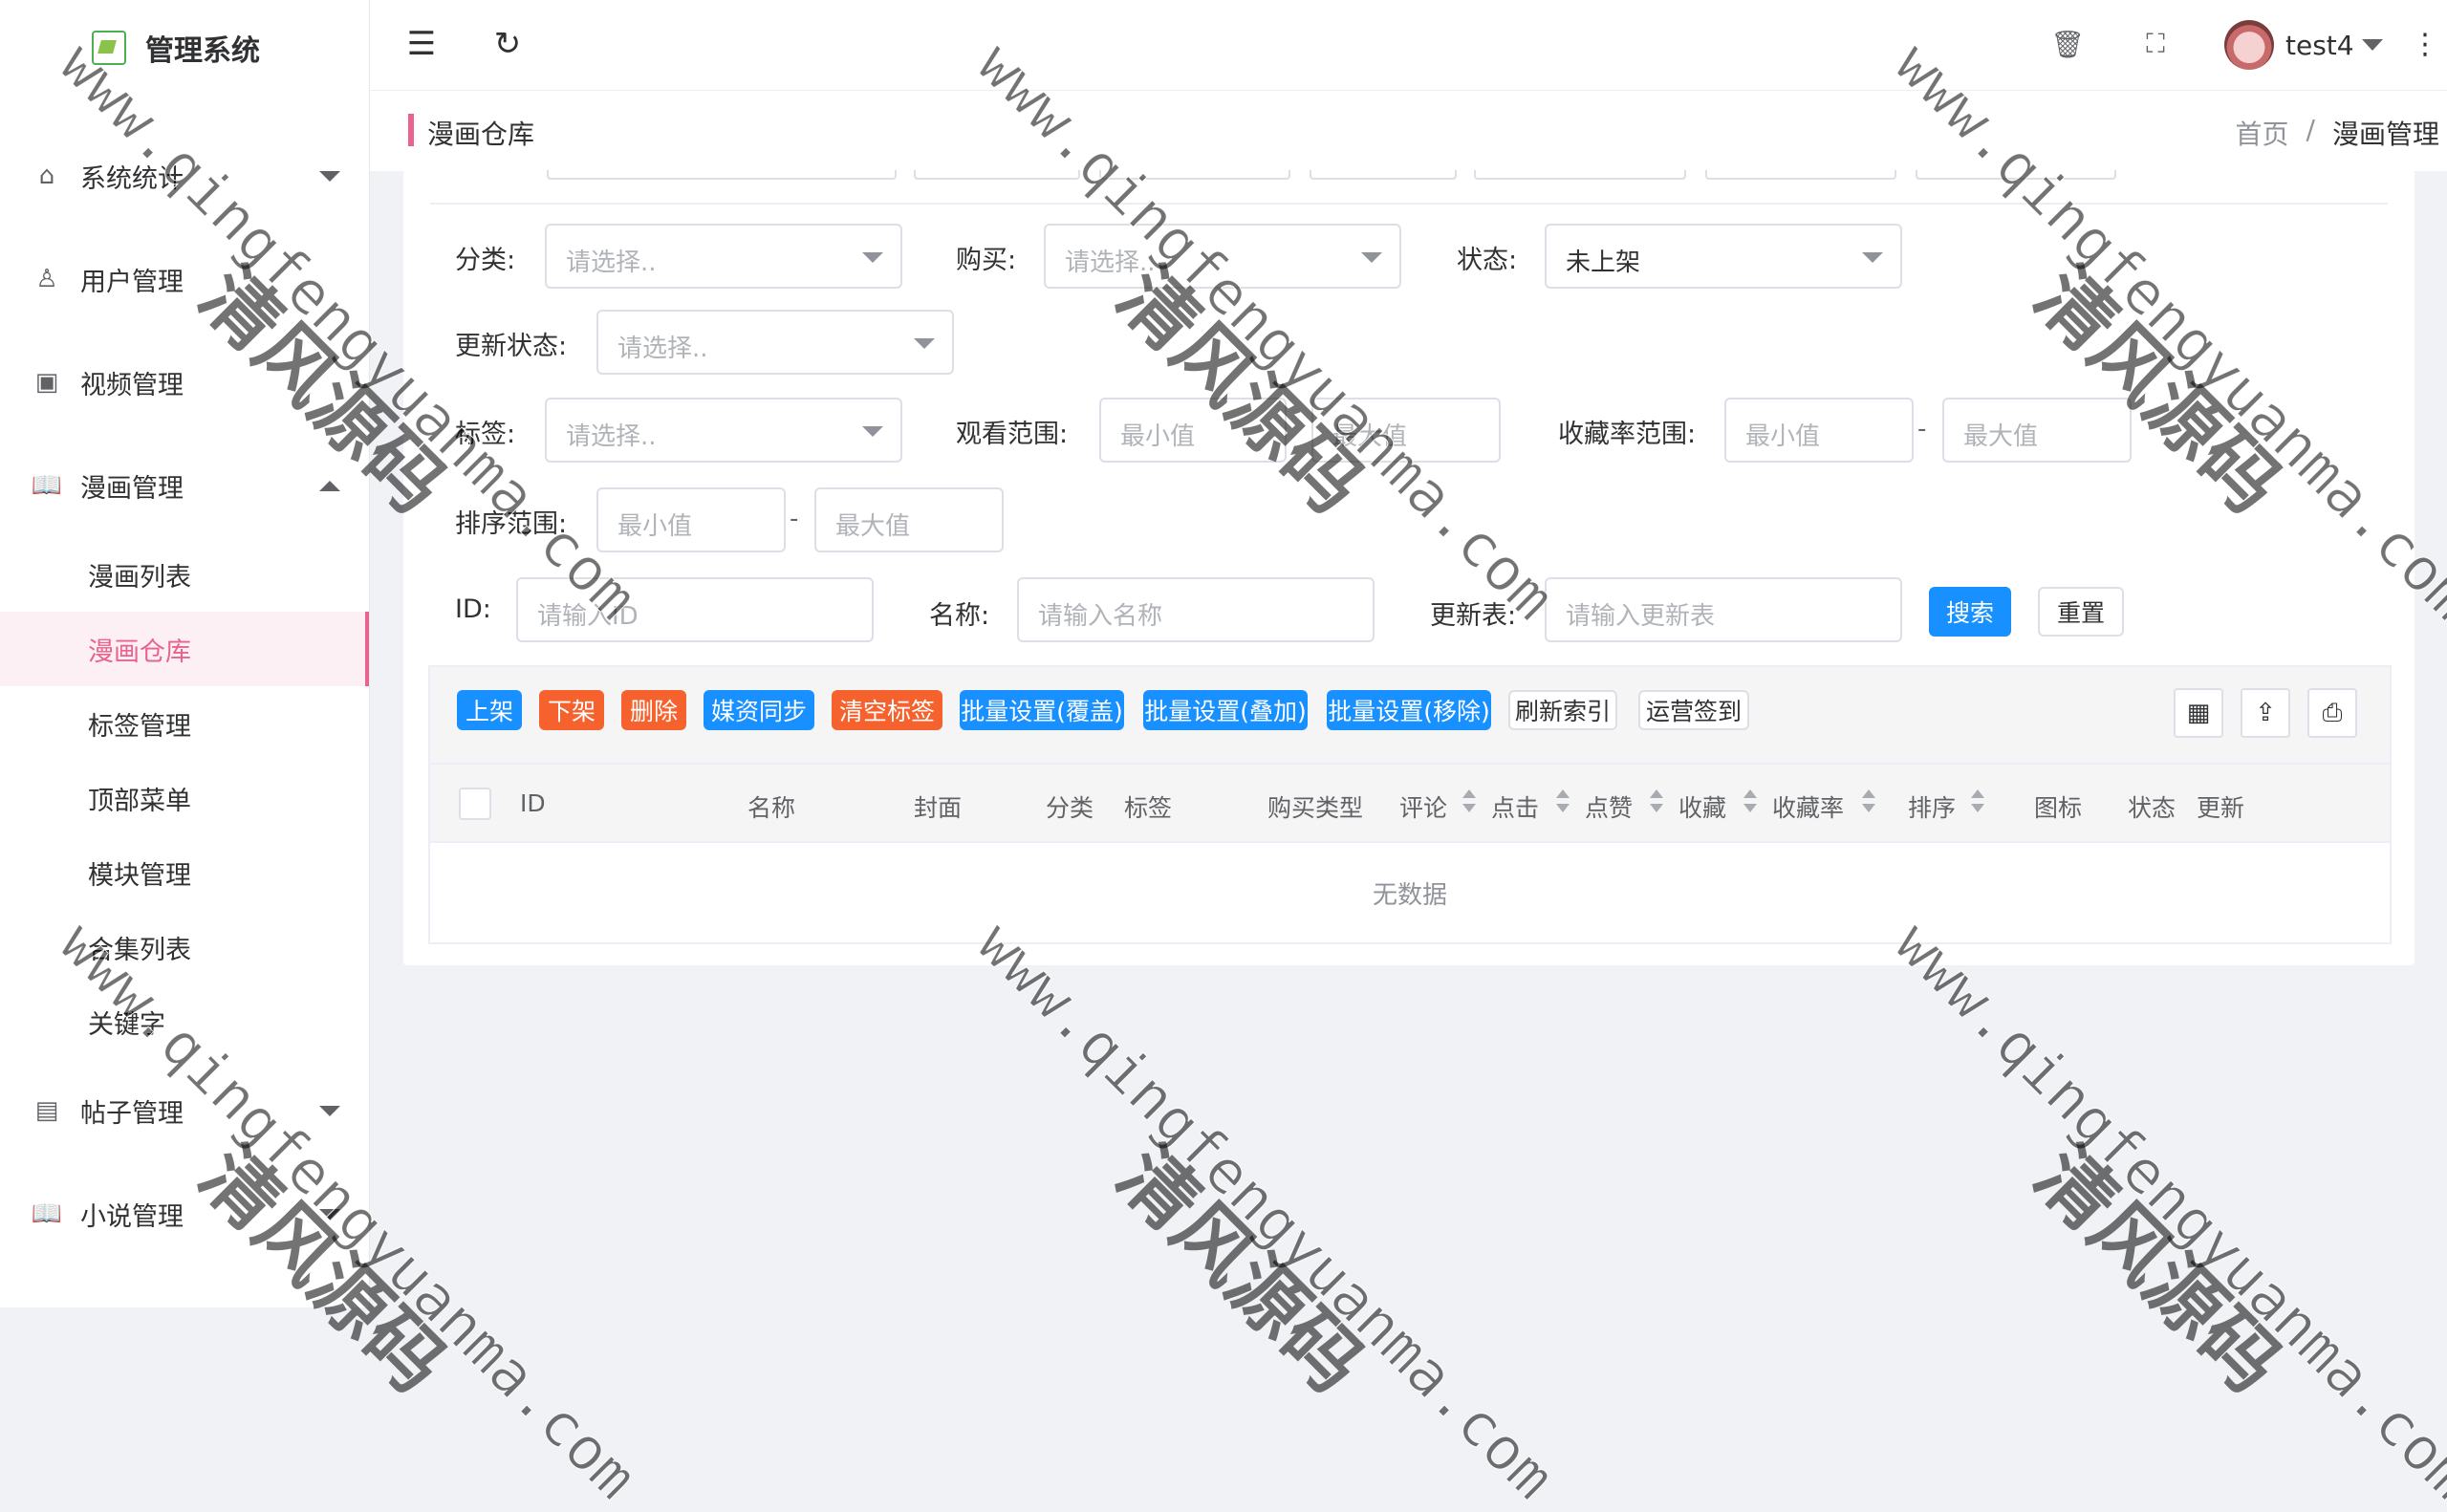 The height and width of the screenshot is (1512, 2447). I want to click on breadcrumb-home: 首页, so click(2262, 133).